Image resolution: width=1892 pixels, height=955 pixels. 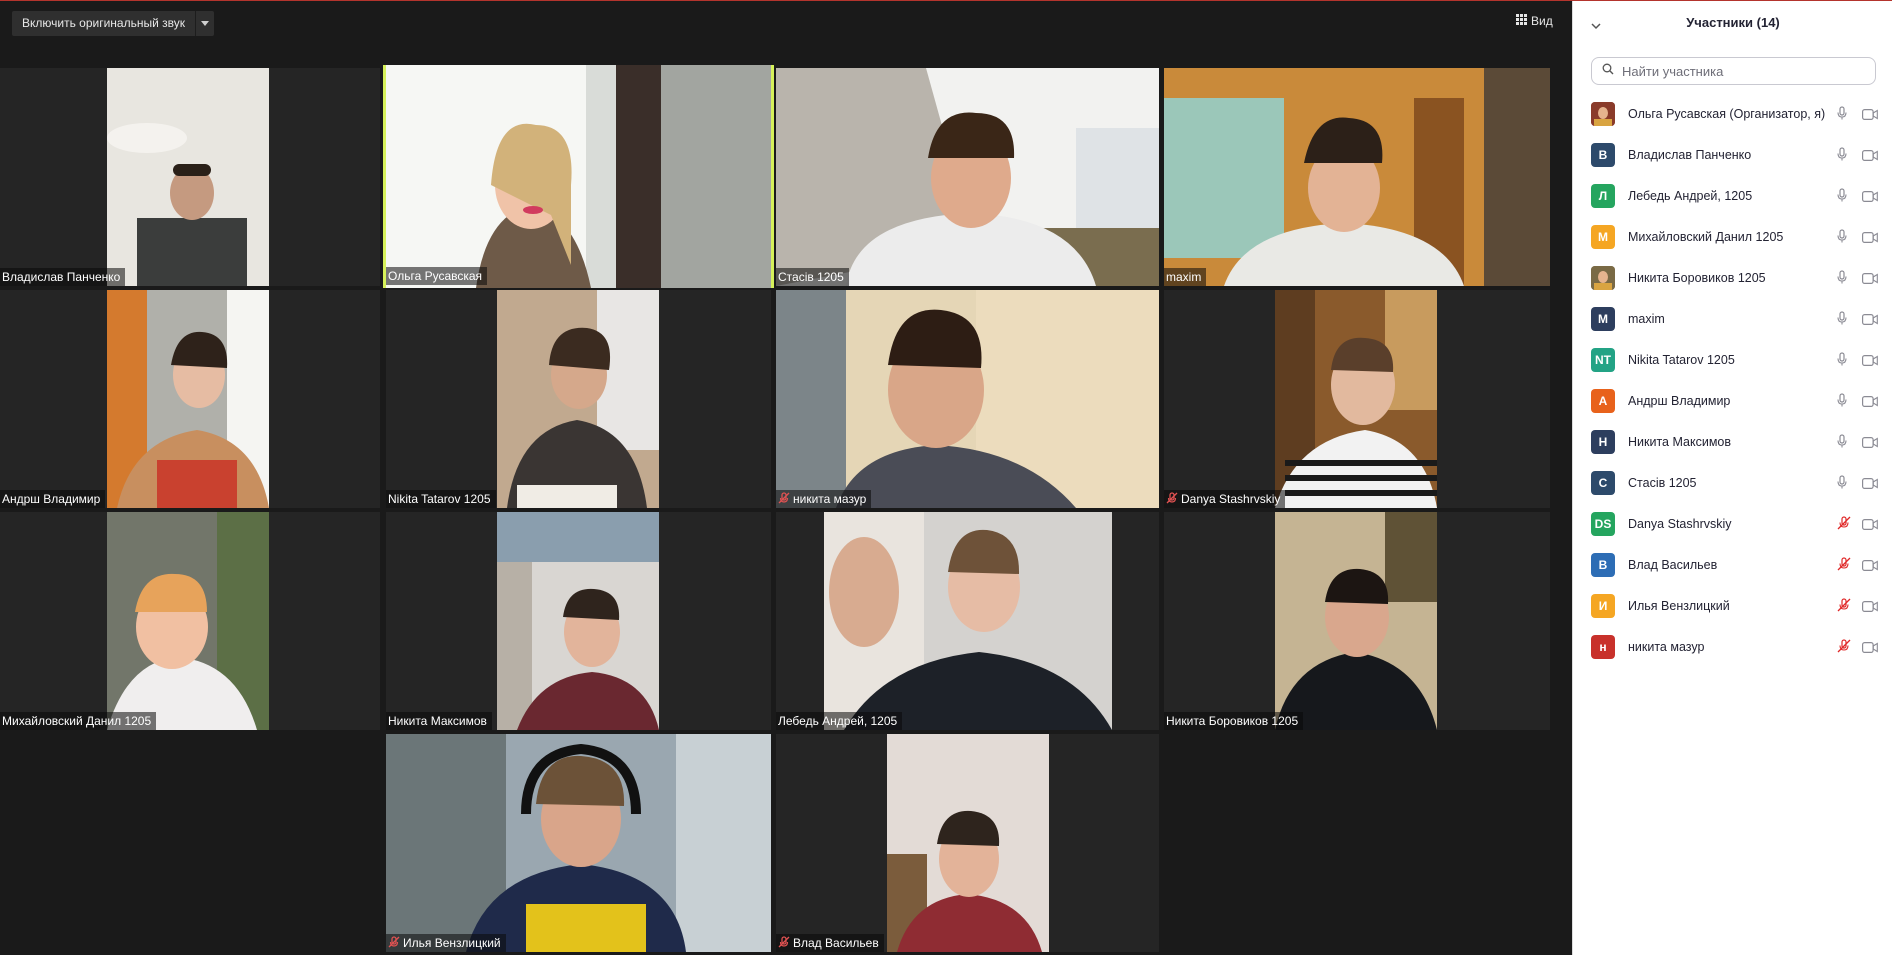 What do you see at coordinates (1603, 605) in the screenshot?
I see `avatar: И` at bounding box center [1603, 605].